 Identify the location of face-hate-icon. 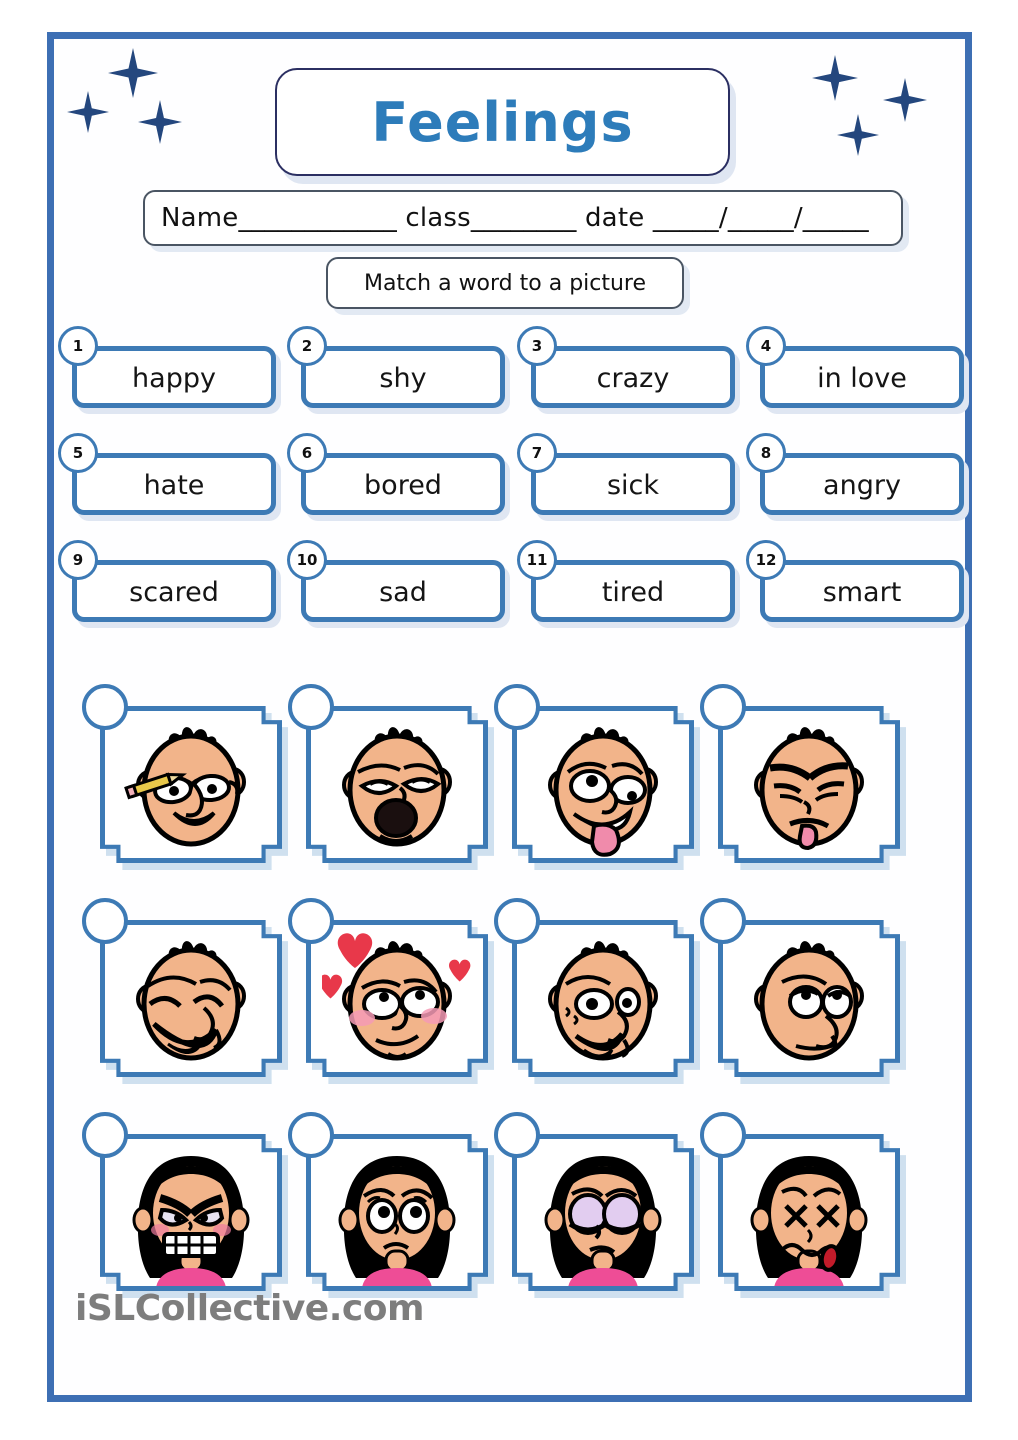
(809, 784).